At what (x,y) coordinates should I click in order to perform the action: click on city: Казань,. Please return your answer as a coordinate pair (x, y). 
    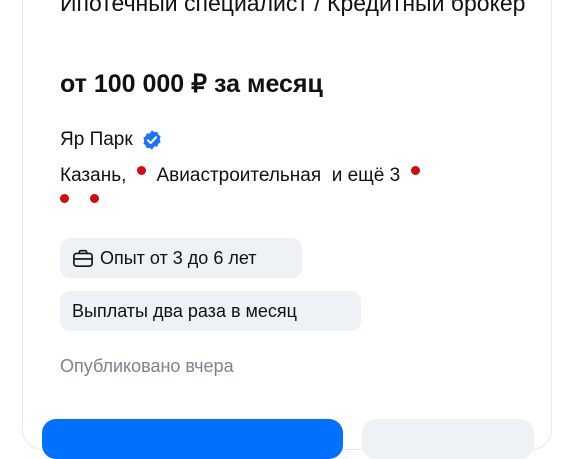
    Looking at the image, I should click on (93, 175).